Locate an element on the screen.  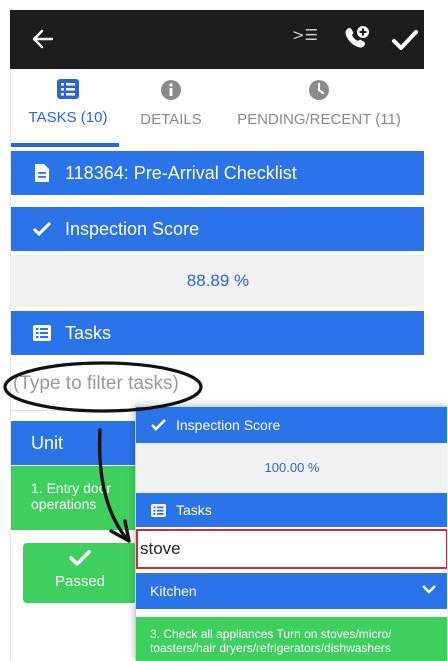
tab-pending-recent-label: PENDING/RECENT (11) is located at coordinates (319, 119).